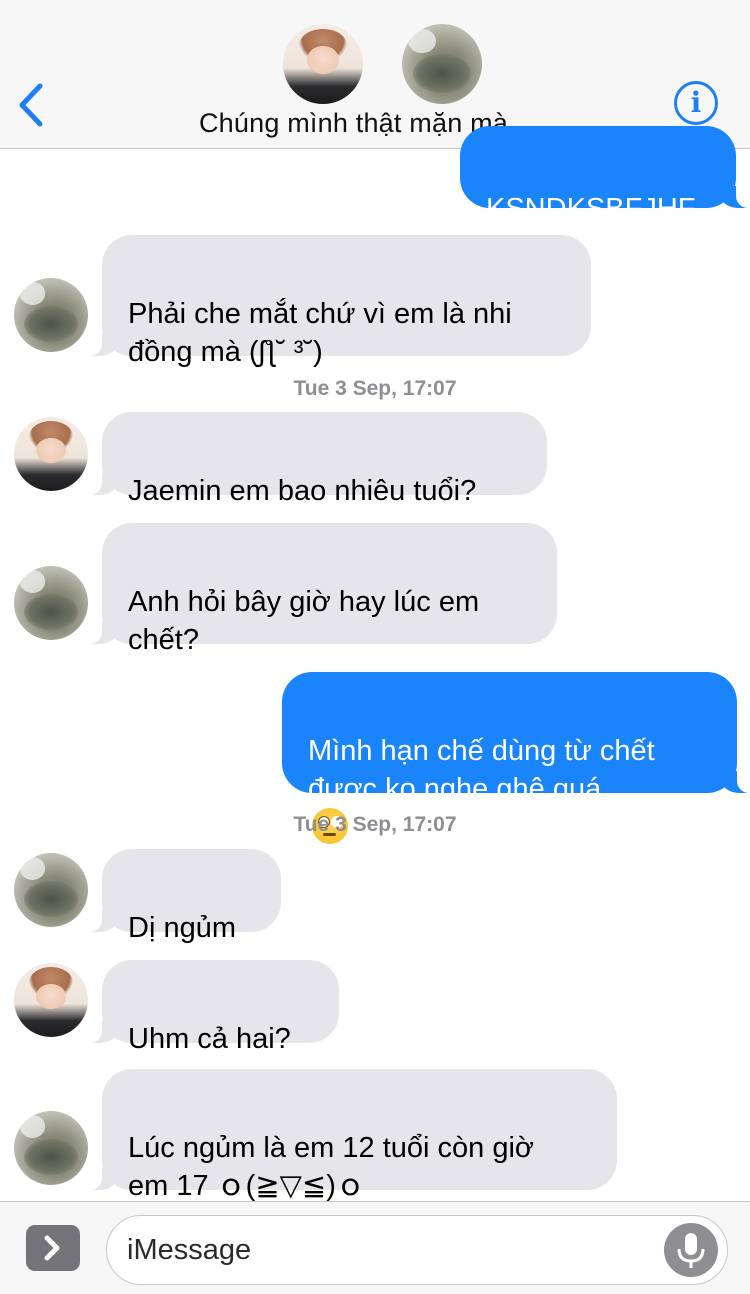 This screenshot has height=1294, width=750. I want to click on message-input: iMessage, so click(417, 1250).